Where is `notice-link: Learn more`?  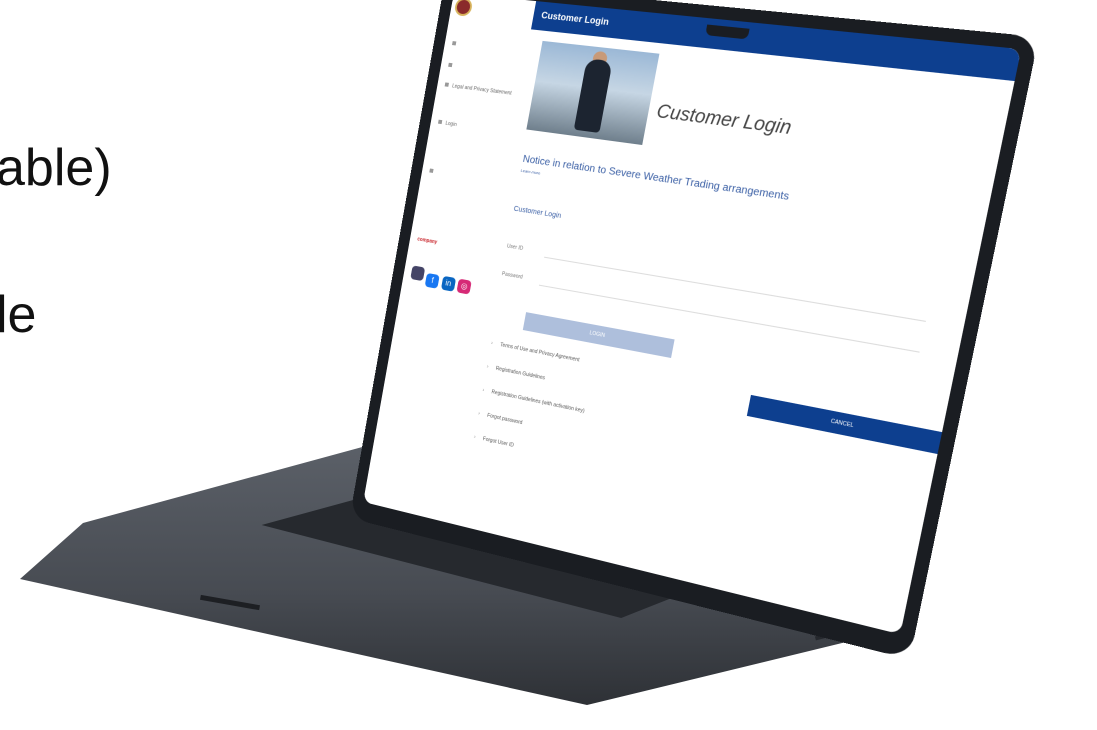
notice-link: Learn more is located at coordinates (530, 172).